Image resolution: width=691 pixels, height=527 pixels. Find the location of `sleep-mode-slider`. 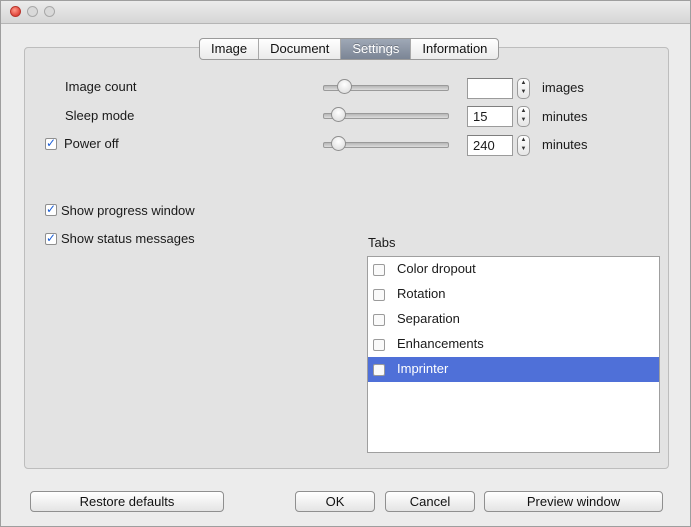

sleep-mode-slider is located at coordinates (386, 115).